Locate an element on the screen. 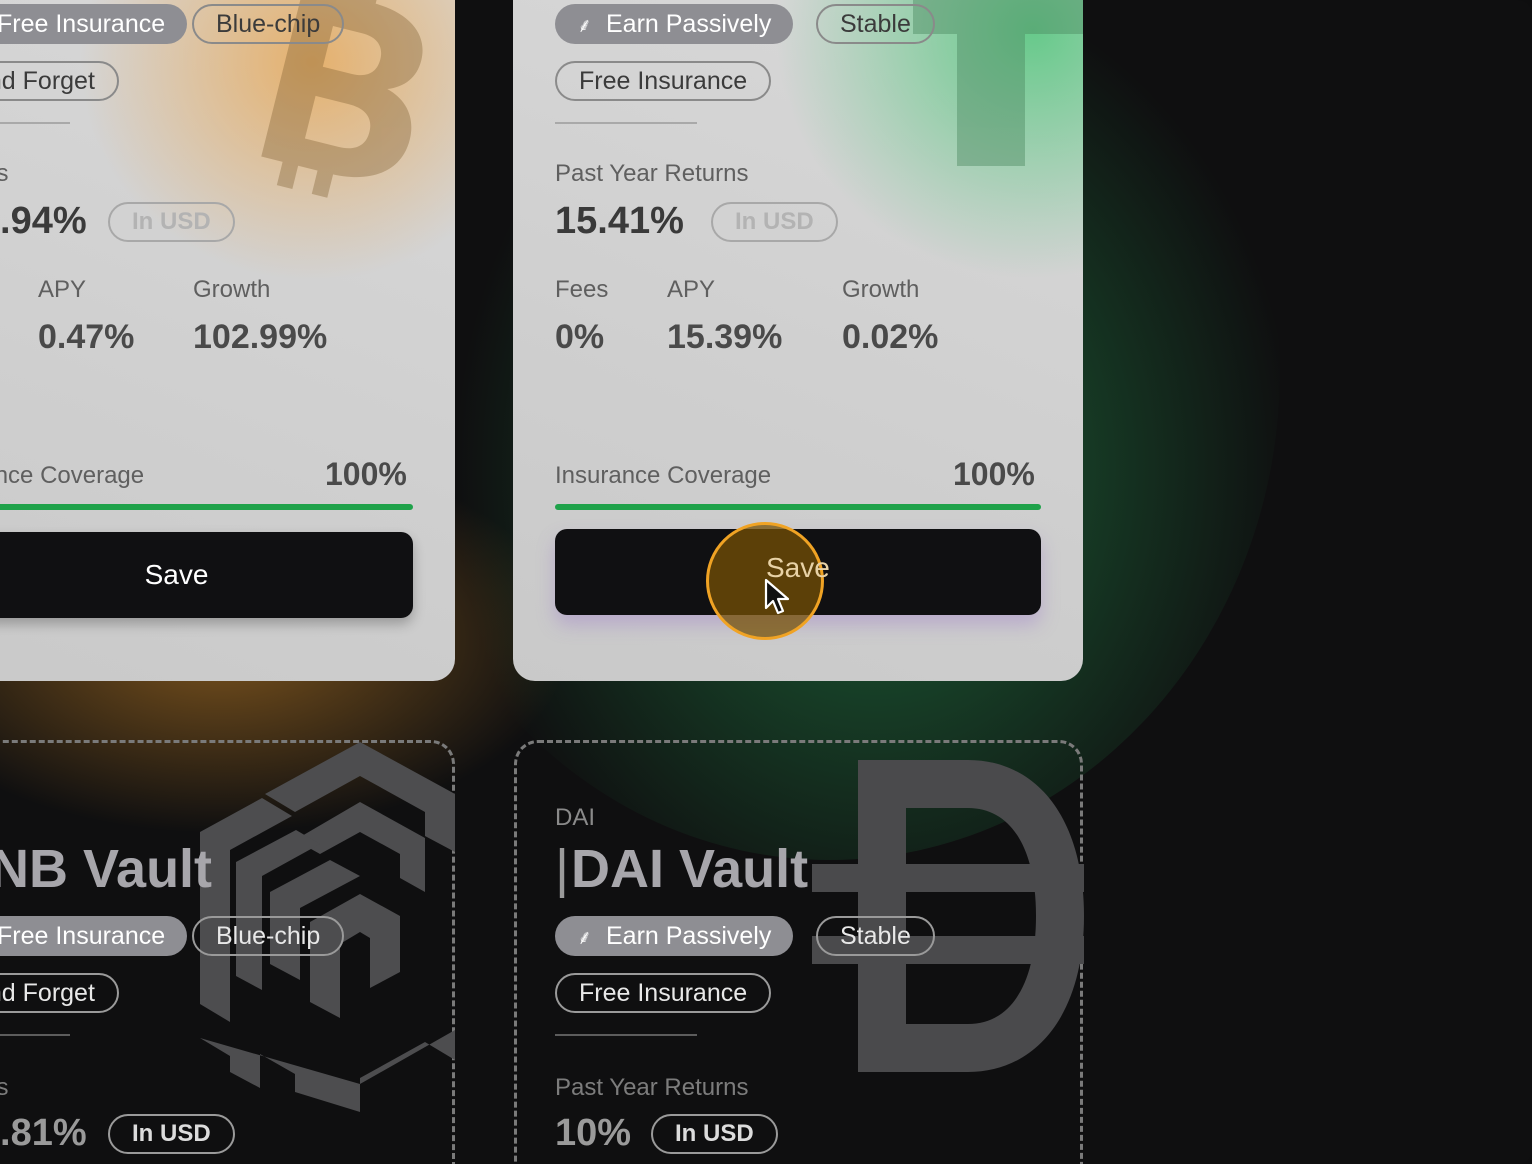 This screenshot has width=1532, height=1164. stat-value-growth: 102.99% is located at coordinates (260, 337).